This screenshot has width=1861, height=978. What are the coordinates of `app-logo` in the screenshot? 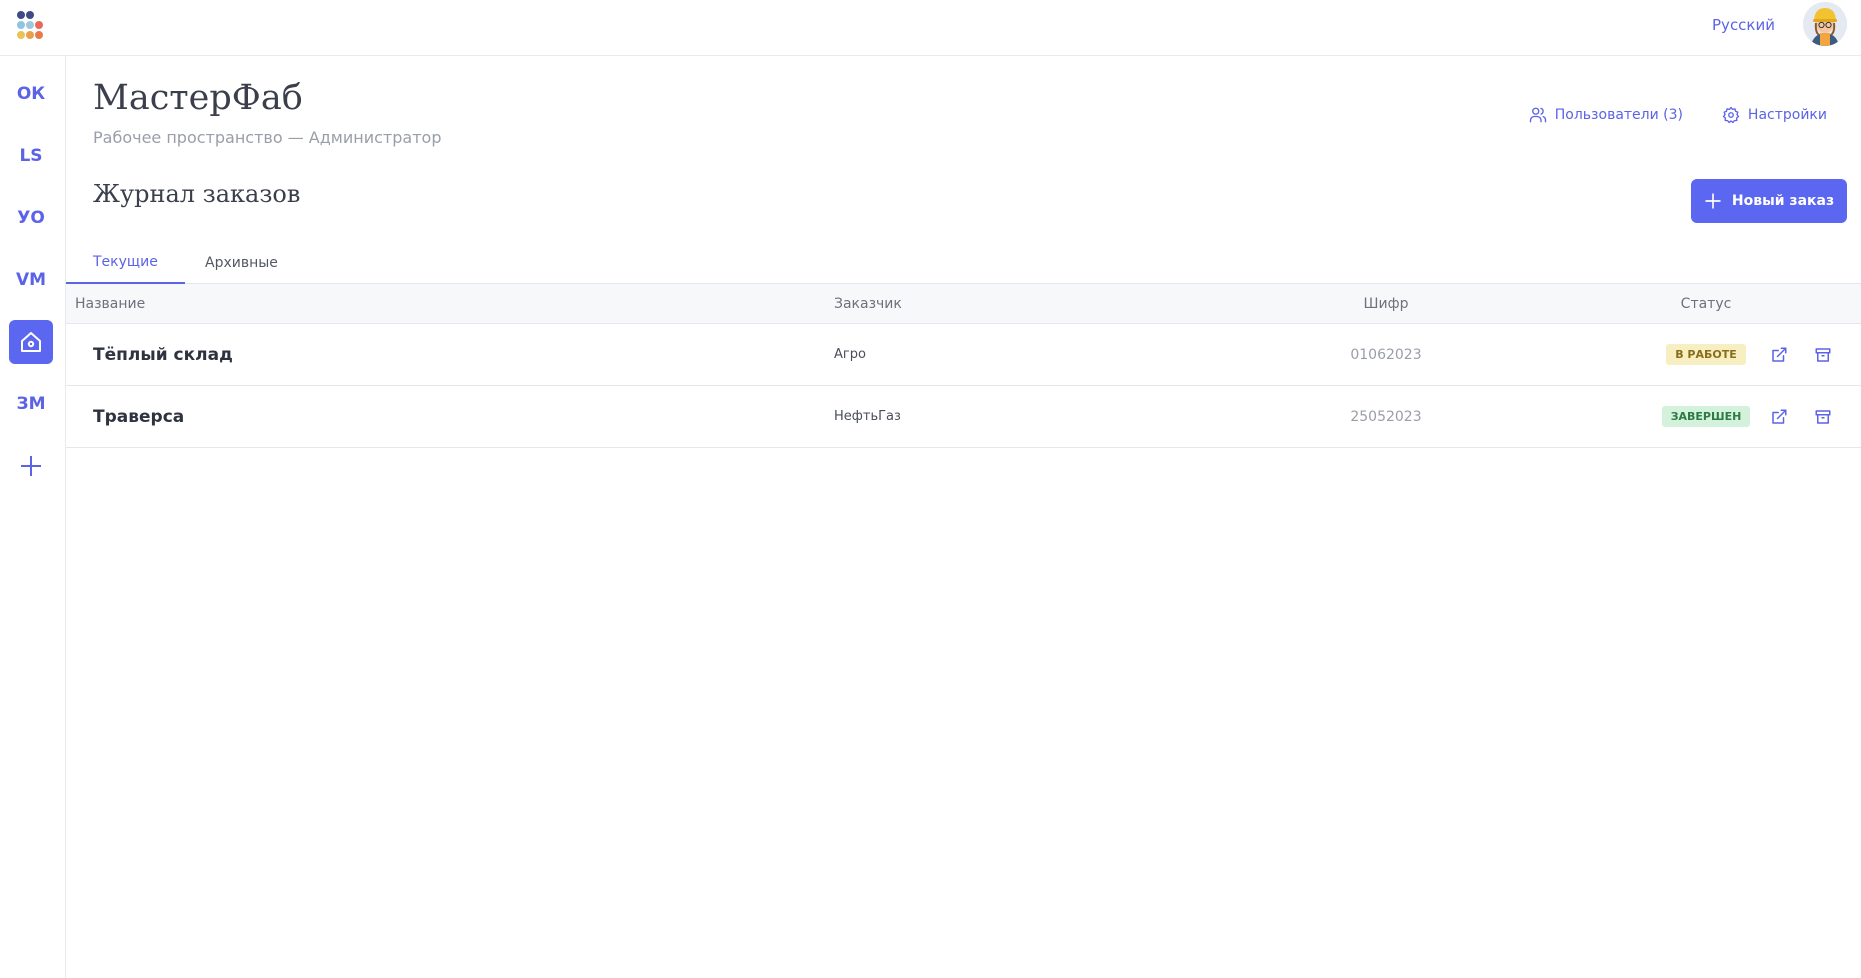 It's located at (32, 25).